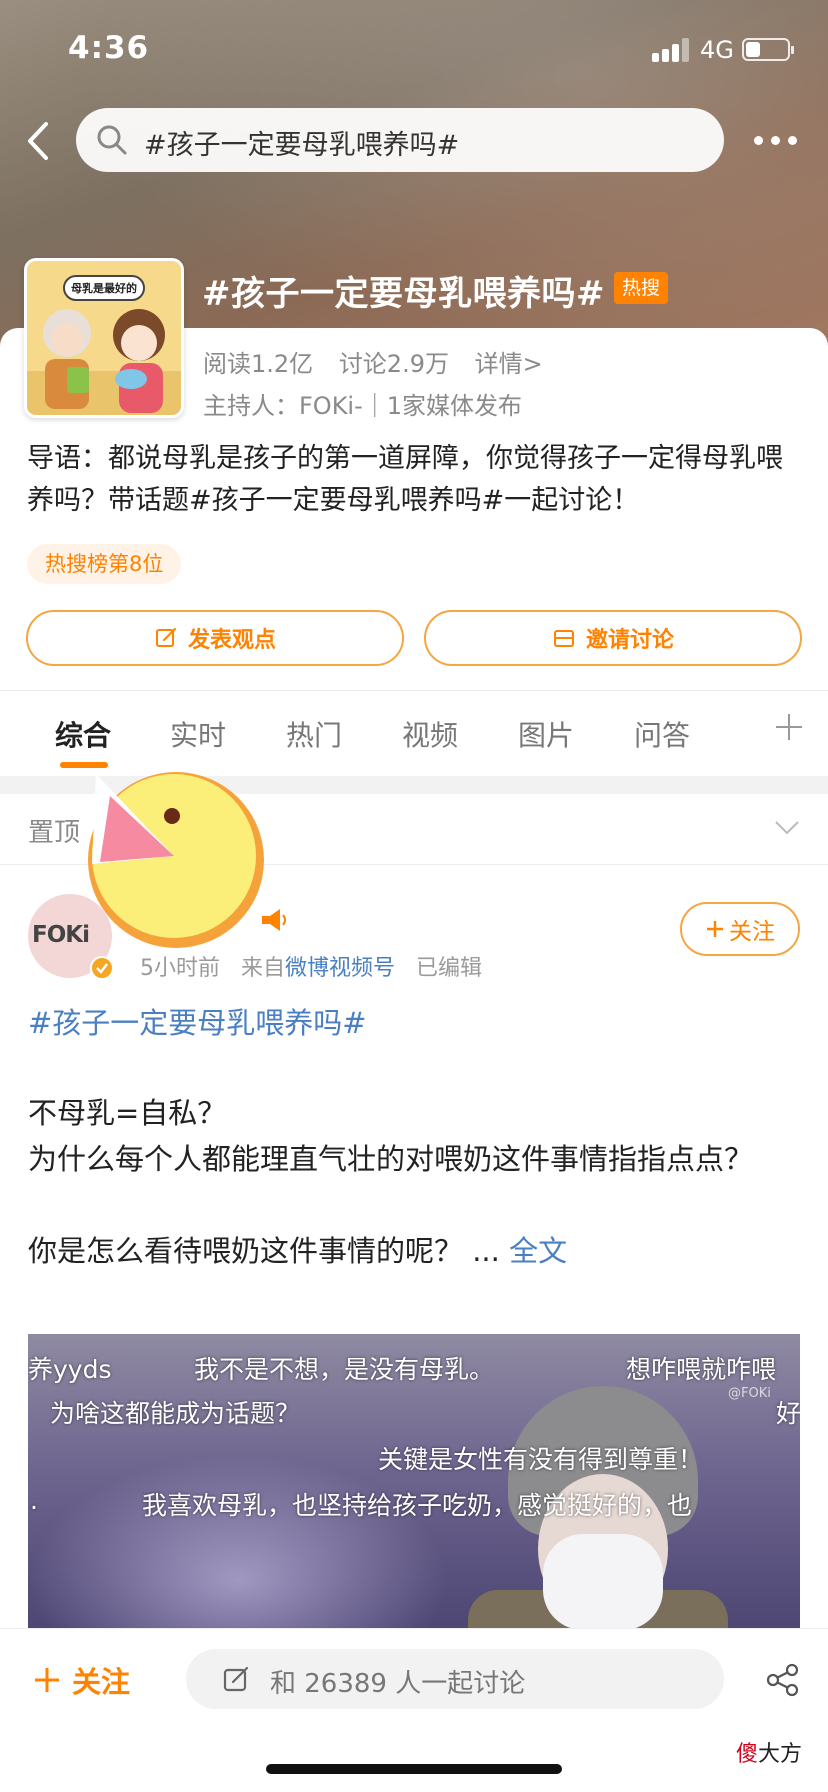 This screenshot has height=1792, width=828. I want to click on thumbnail-caption: 母乳是最好的, so click(104, 288).